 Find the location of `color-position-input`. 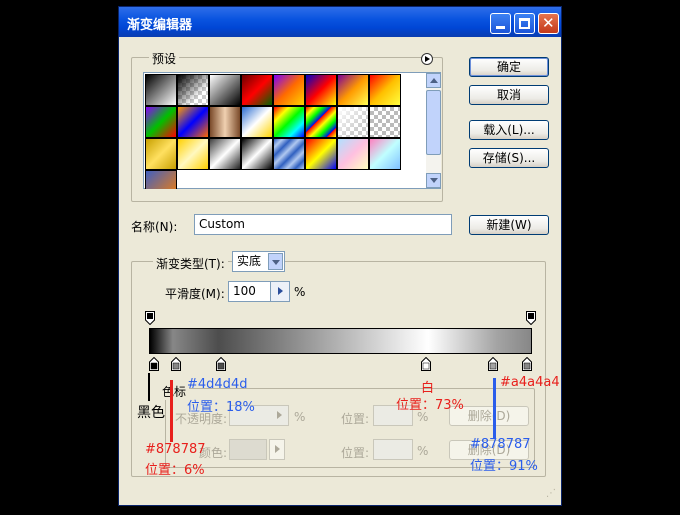

color-position-input is located at coordinates (393, 449).